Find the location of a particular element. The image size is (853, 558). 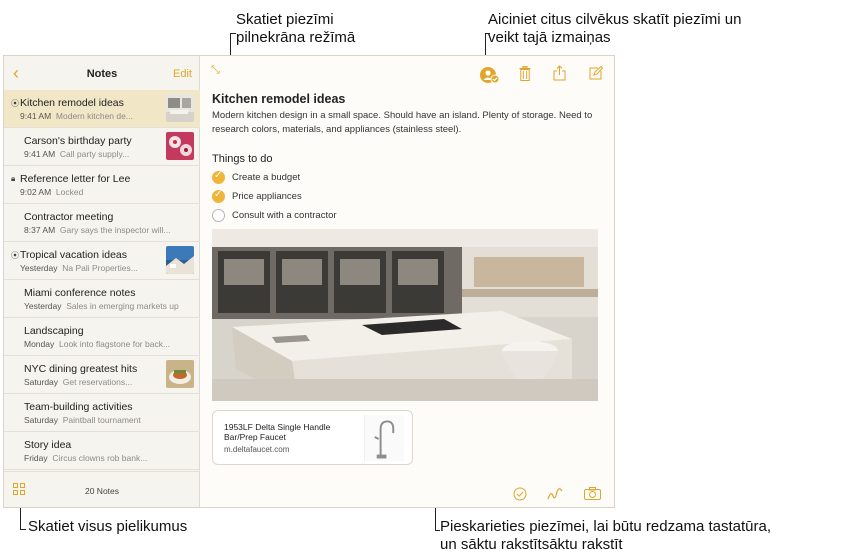

note-item-title: Contractor meeting is located at coordinates (69, 217).